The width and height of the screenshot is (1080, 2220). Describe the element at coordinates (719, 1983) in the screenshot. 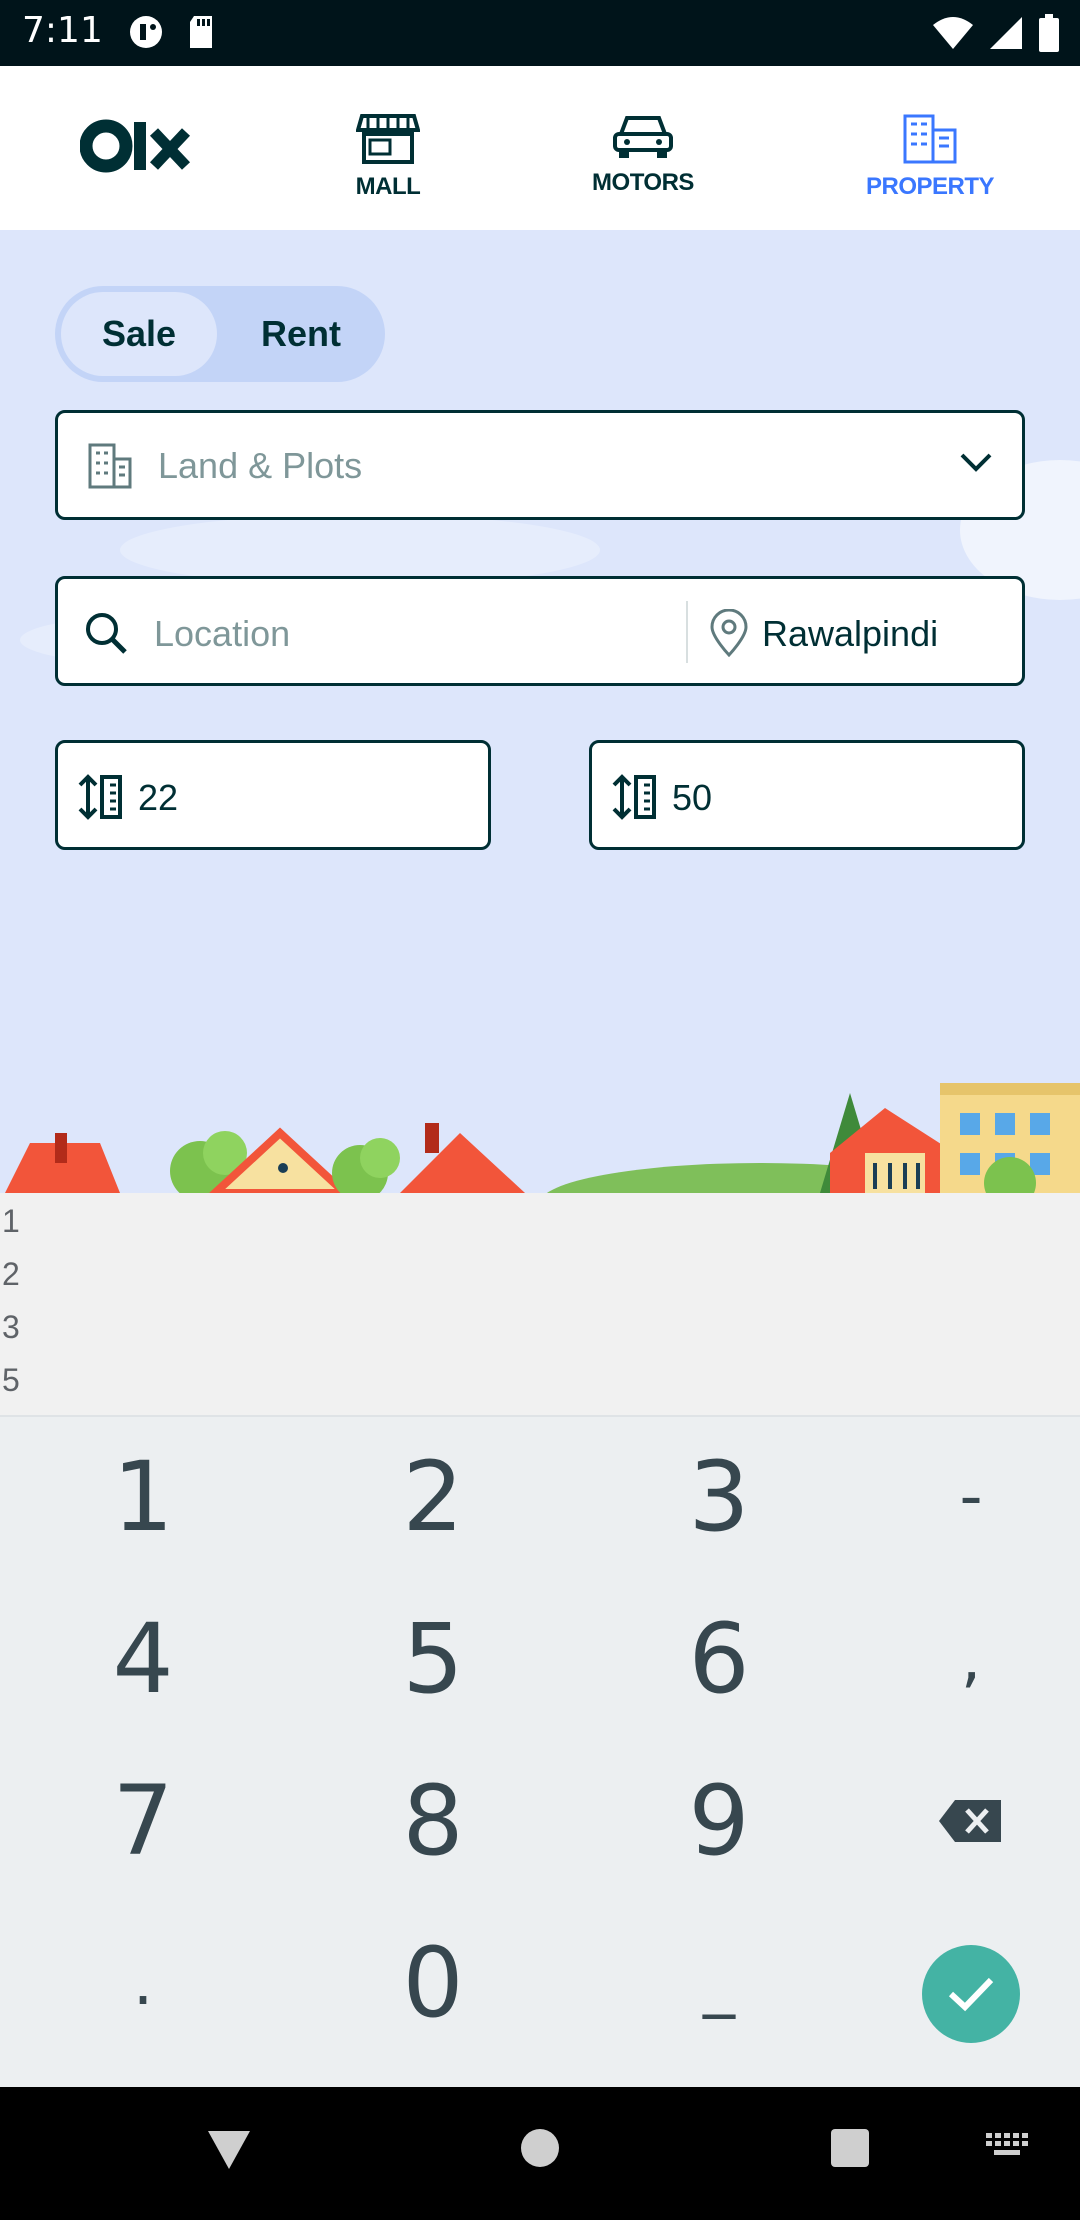

I see `key-underscore: _` at that location.